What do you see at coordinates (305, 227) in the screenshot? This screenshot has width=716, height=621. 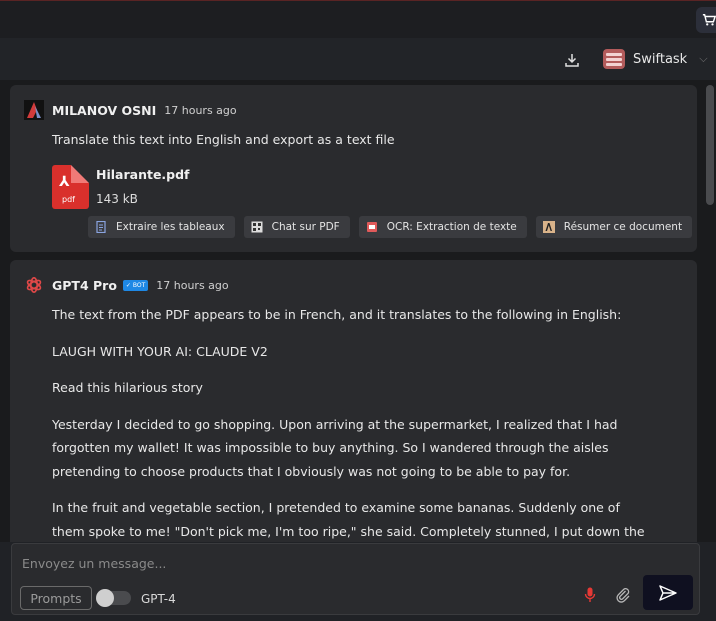 I see `action-label: Chat sur PDF` at bounding box center [305, 227].